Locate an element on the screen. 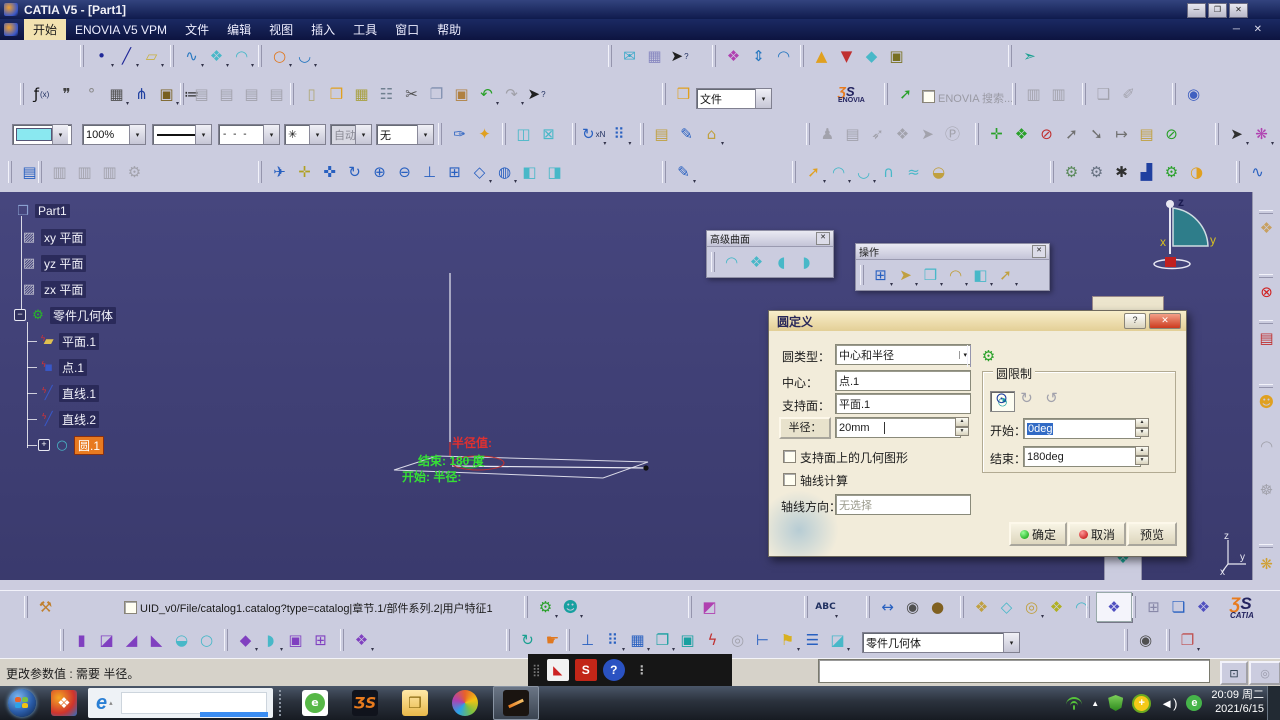 The width and height of the screenshot is (1280, 720). pad-icon: ▮ is located at coordinates (81, 640).